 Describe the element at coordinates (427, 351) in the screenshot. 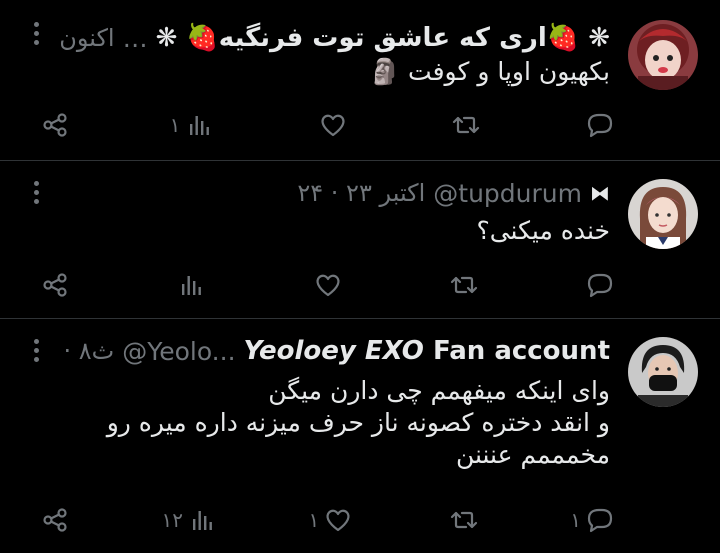

I see `display-name: Yeoloey EXO Fan account` at that location.